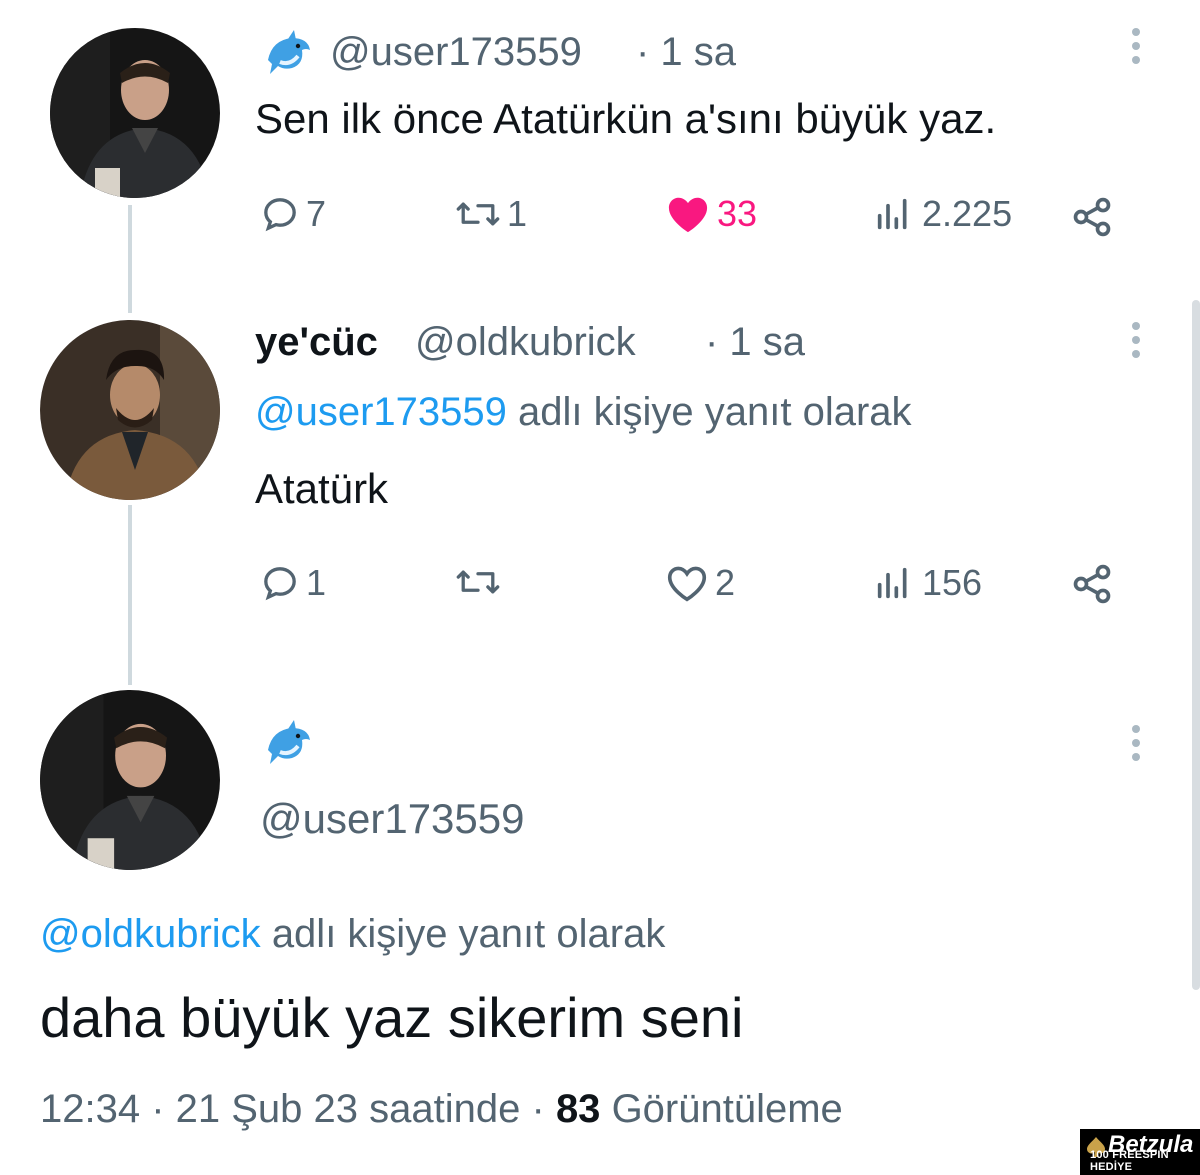 This screenshot has height=1175, width=1200. Describe the element at coordinates (316, 213) in the screenshot. I see `tweet1-reply-count: 7` at that location.